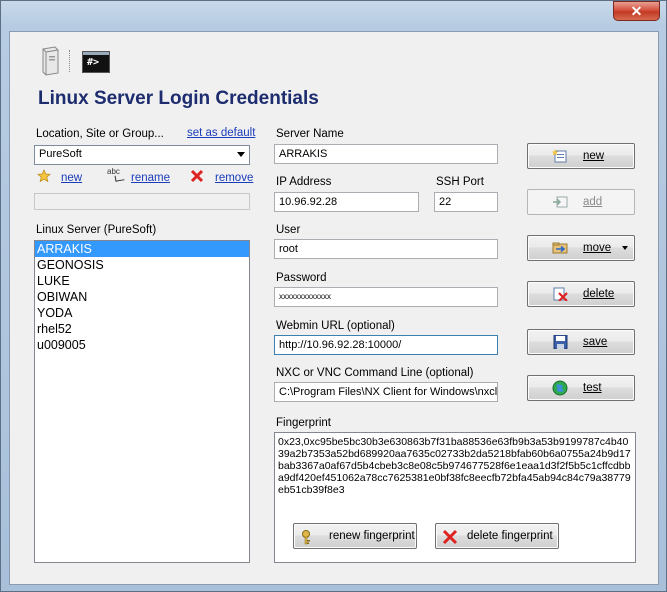 This screenshot has width=667, height=592. Describe the element at coordinates (581, 342) in the screenshot. I see `save-button: save` at that location.